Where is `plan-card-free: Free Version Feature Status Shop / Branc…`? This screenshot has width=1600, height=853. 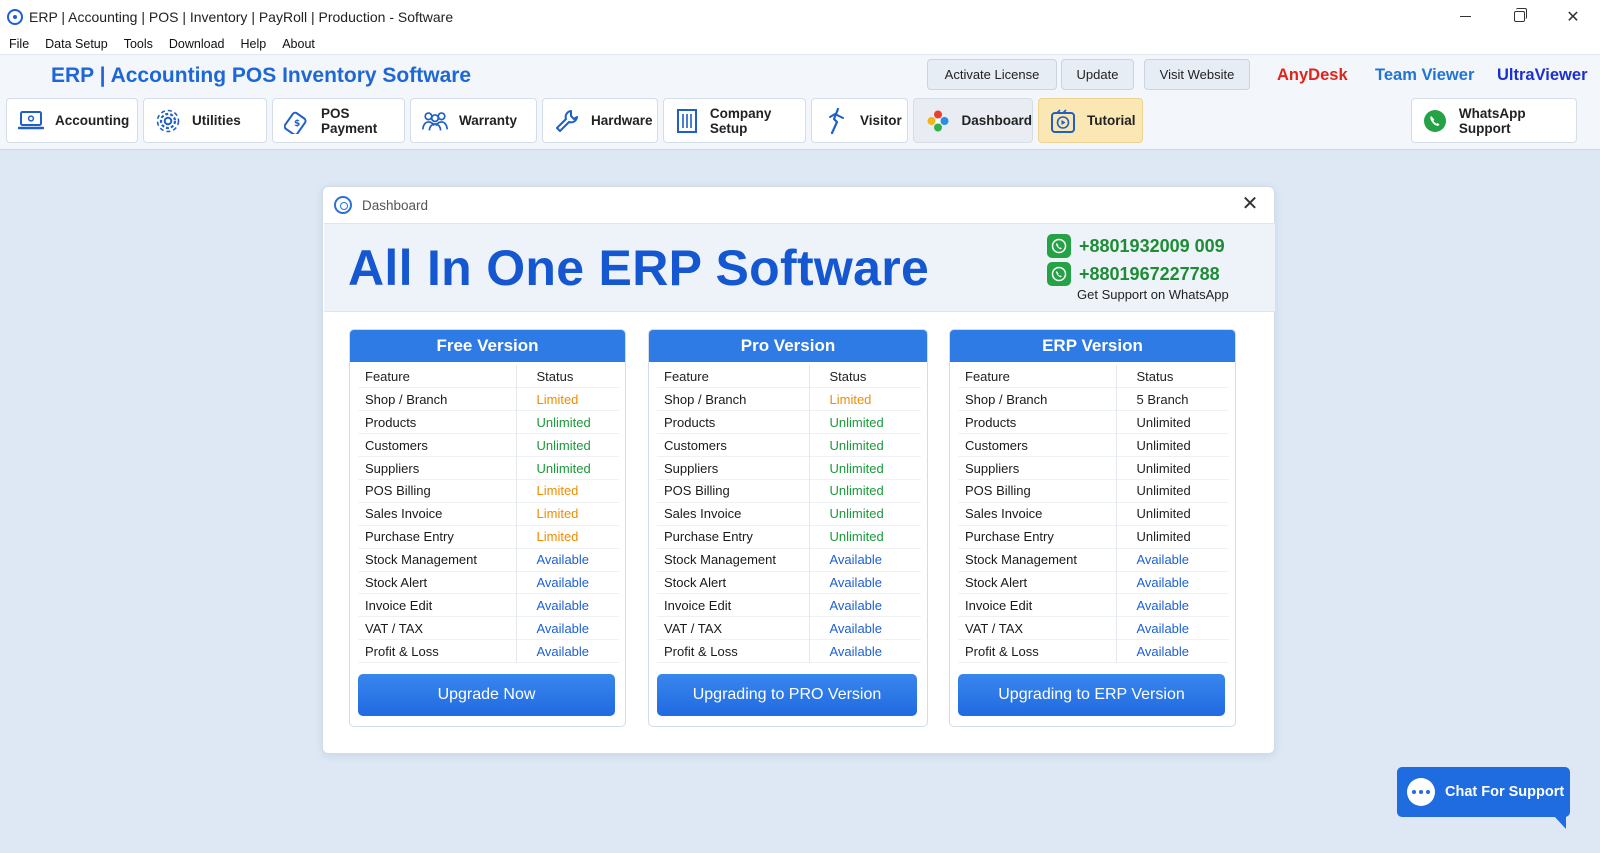
plan-card-free: Free Version Feature Status Shop / Branc… is located at coordinates (487, 528).